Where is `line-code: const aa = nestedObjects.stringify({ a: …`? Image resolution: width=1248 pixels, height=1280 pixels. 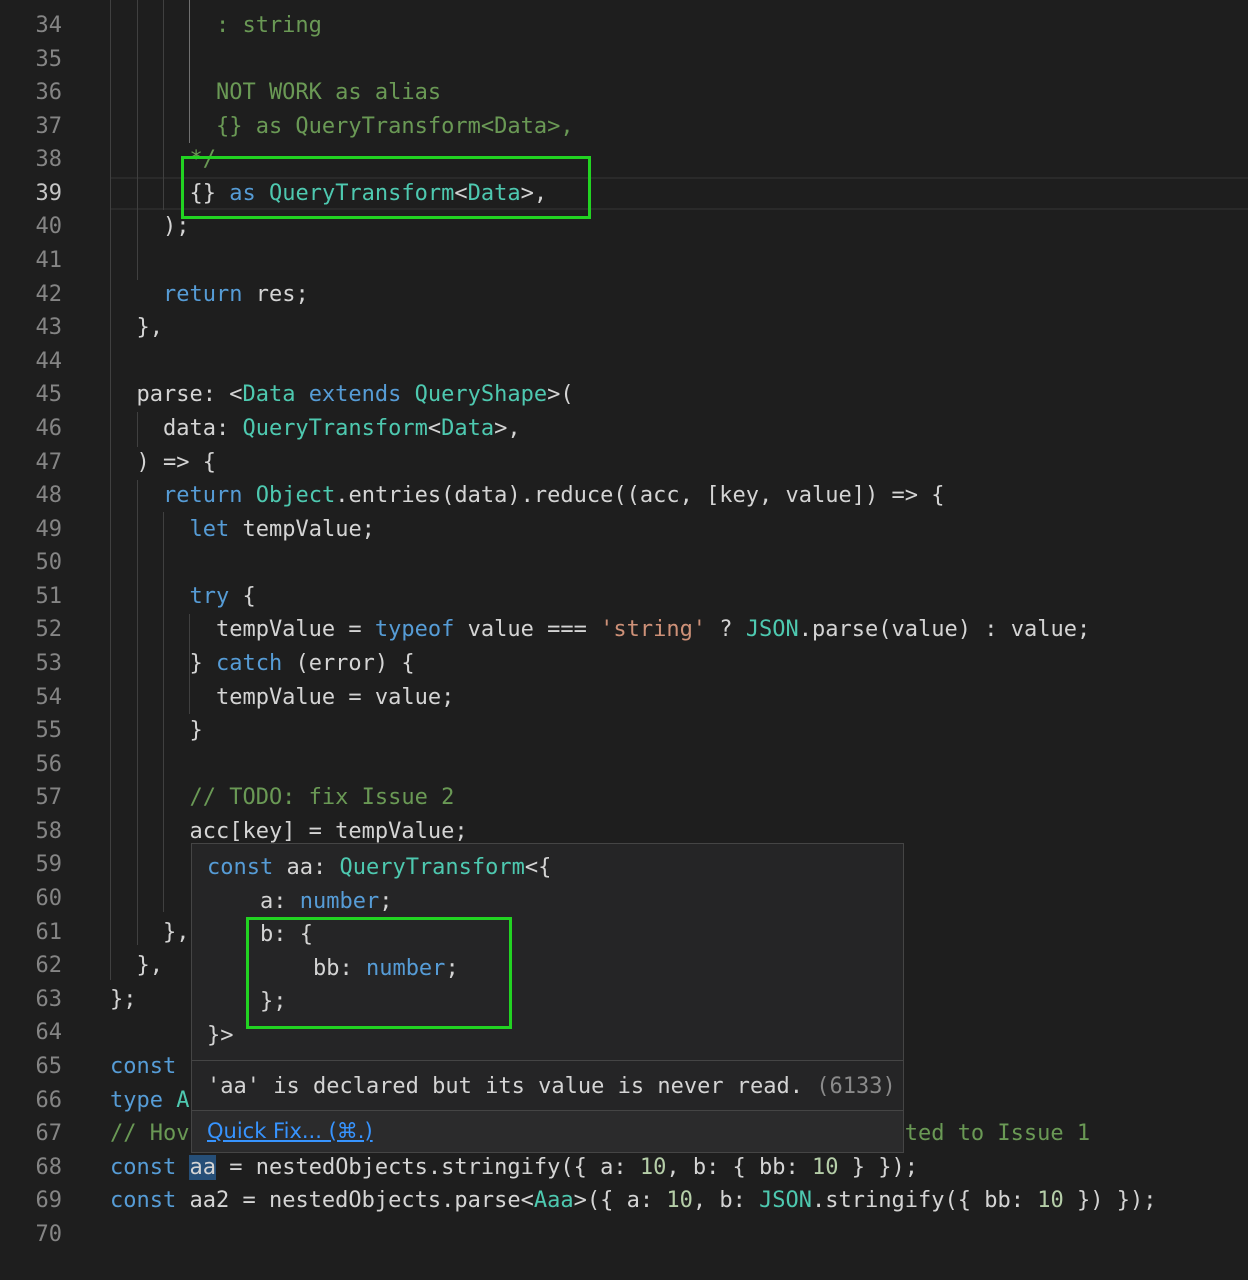
line-code: const aa = nestedObjects.stringify({ a: … is located at coordinates (514, 1168).